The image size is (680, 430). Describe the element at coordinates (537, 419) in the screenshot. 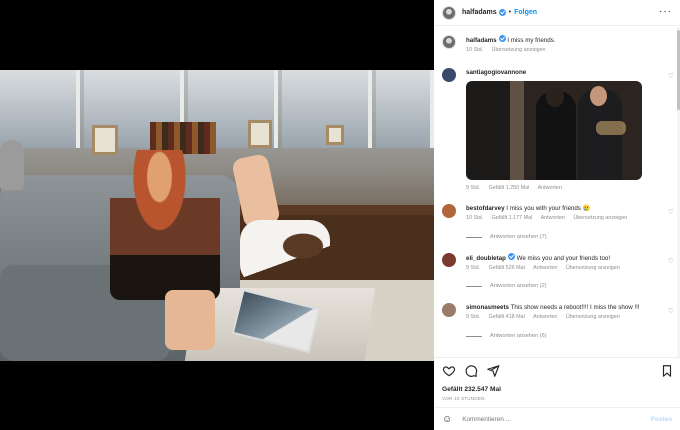

I see `comment-input` at that location.